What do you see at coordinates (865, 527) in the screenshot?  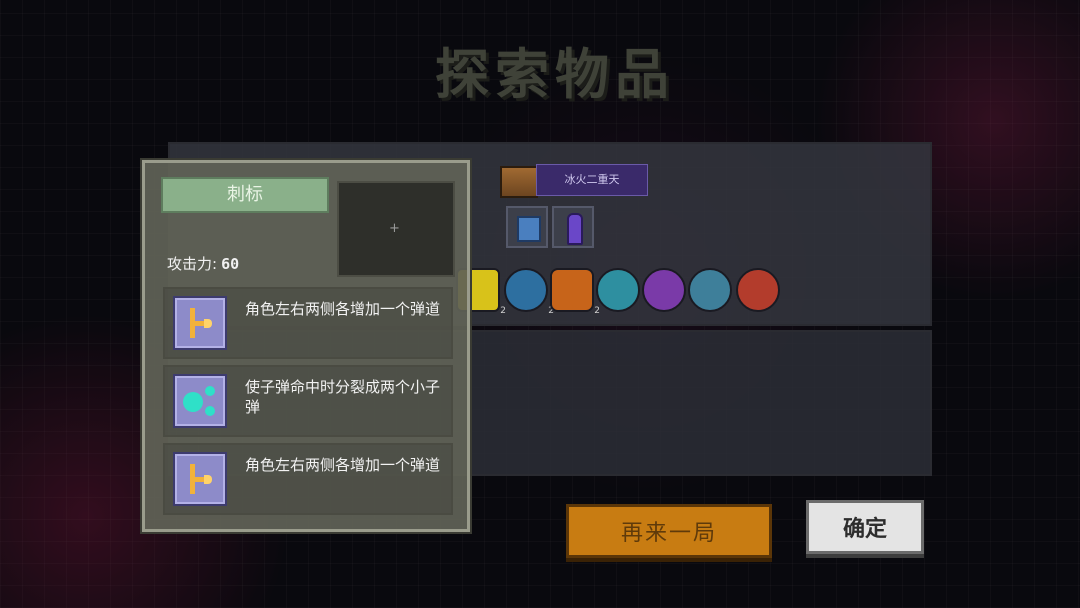 I see `confirm-button: 确定` at bounding box center [865, 527].